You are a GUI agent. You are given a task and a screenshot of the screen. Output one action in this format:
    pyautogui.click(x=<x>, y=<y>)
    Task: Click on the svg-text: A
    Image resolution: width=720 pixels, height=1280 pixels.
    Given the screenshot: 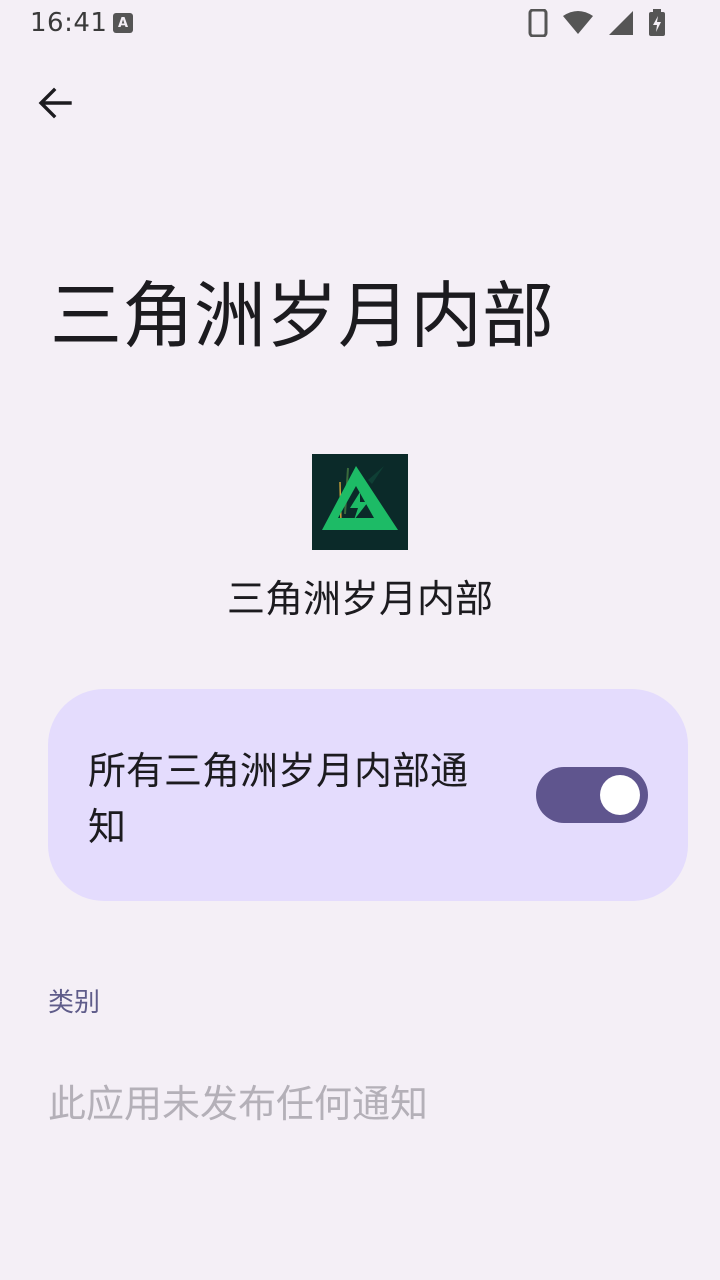 What is the action you would take?
    pyautogui.click(x=123, y=23)
    